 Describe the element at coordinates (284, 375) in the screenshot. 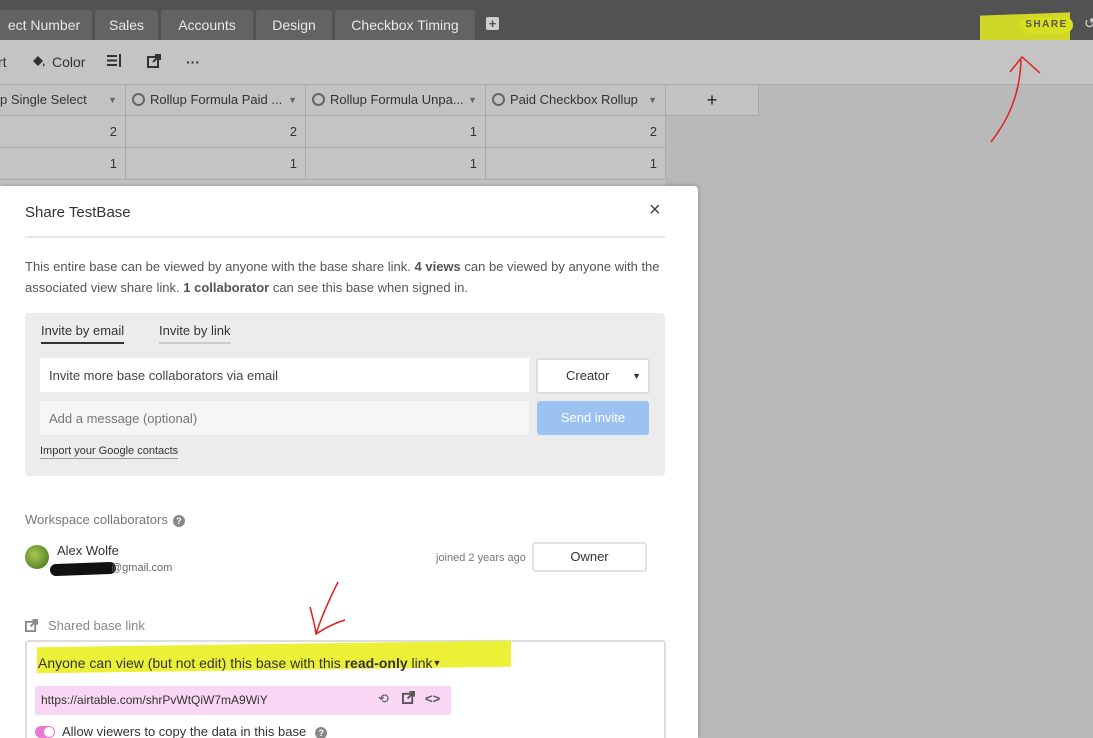

I see `email-field` at that location.